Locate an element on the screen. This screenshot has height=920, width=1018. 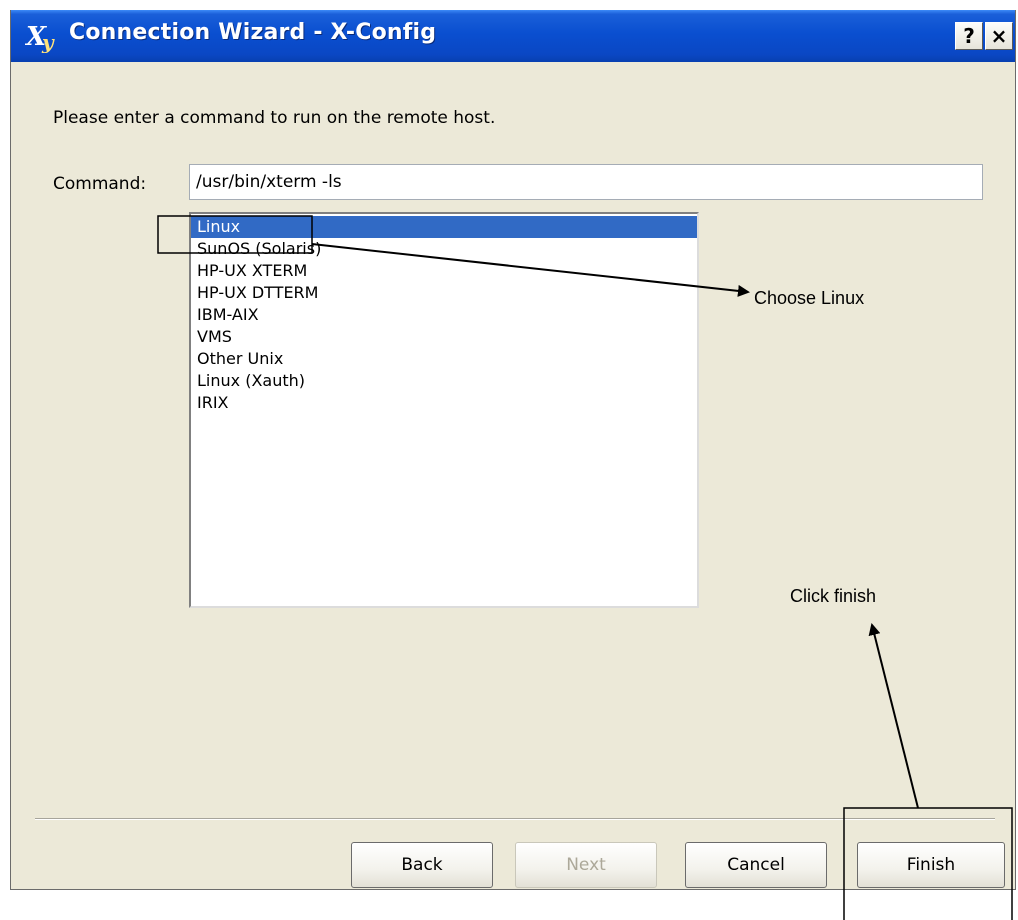
list-item-linux-xauth: Linux (Xauth) is located at coordinates (444, 381).